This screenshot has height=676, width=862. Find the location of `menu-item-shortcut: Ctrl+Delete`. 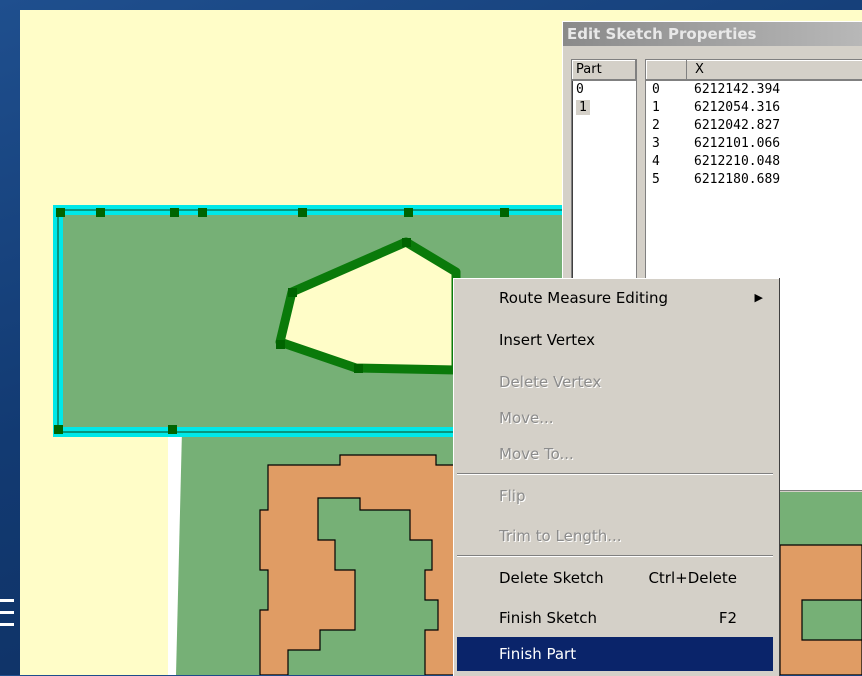

menu-item-shortcut: Ctrl+Delete is located at coordinates (692, 578).